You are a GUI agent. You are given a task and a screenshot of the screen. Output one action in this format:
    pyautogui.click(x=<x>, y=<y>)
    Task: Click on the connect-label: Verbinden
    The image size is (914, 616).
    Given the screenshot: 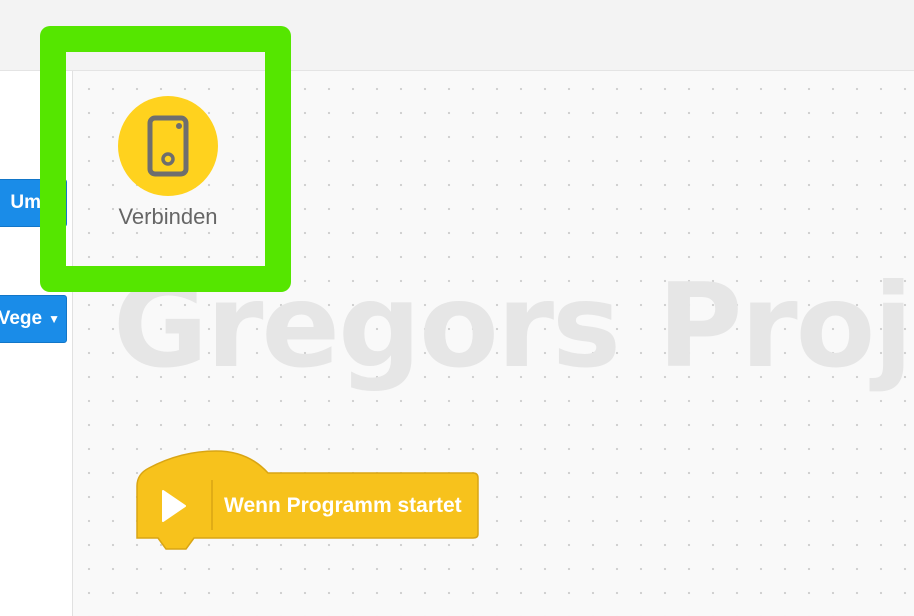 What is the action you would take?
    pyautogui.click(x=168, y=216)
    